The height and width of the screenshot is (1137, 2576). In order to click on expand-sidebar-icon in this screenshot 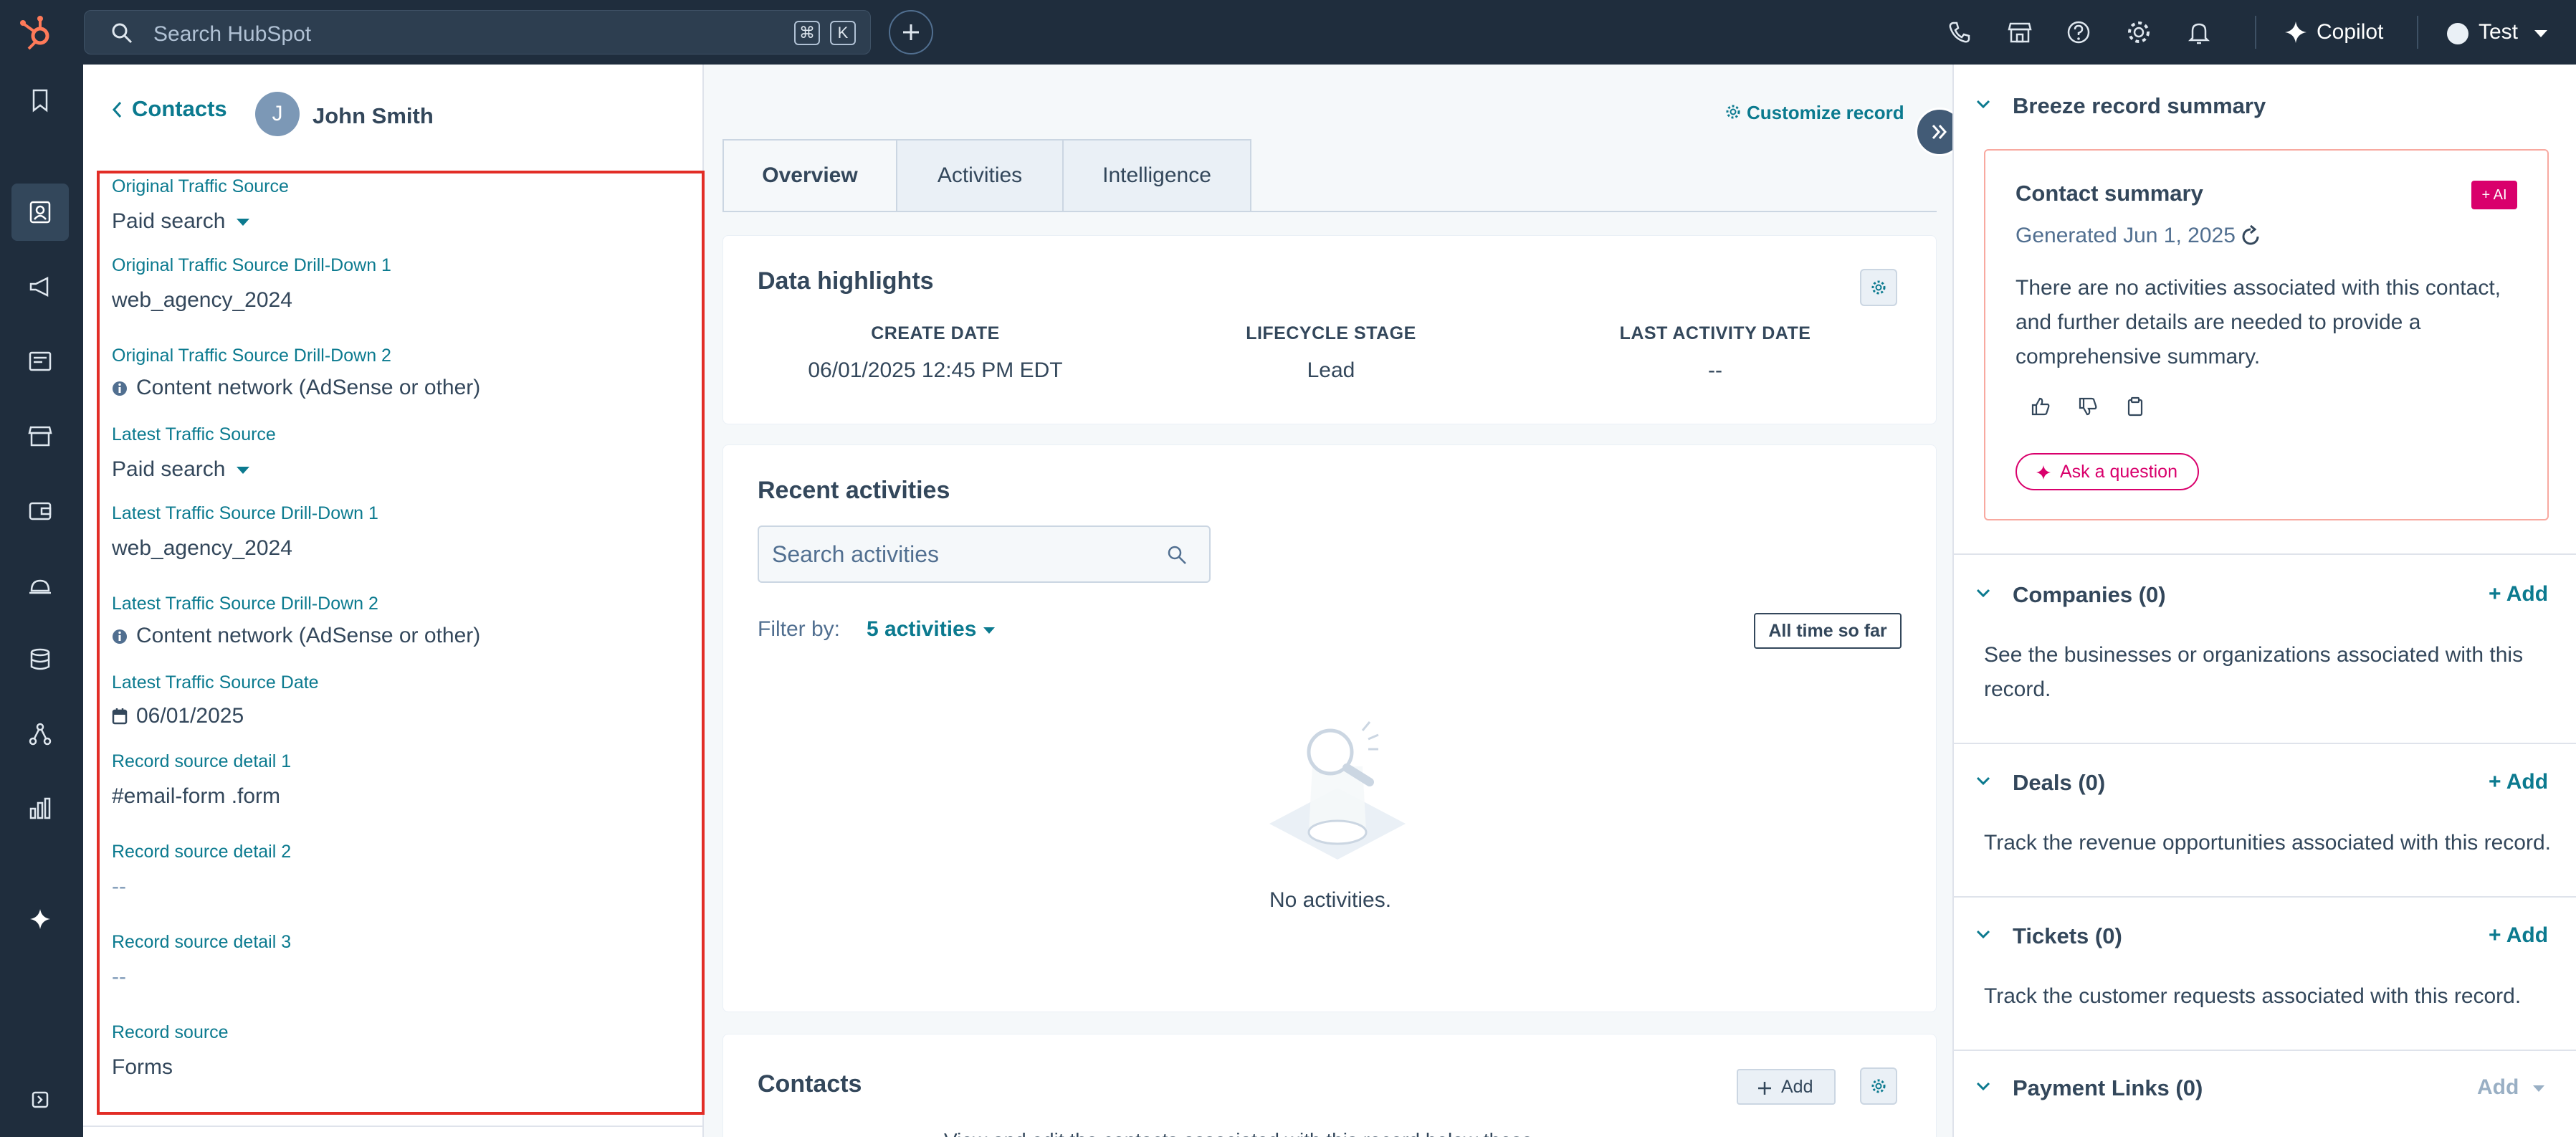, I will do `click(40, 1099)`.